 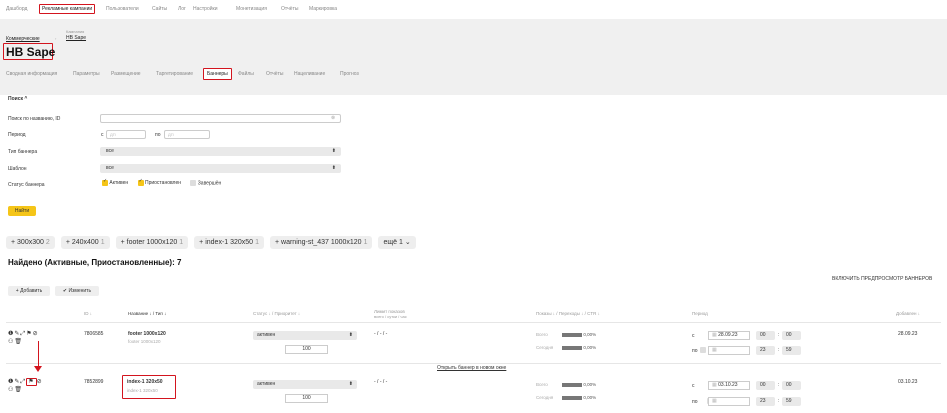 What do you see at coordinates (791, 335) in the screenshot?
I see `row-1-from-minute: 00` at bounding box center [791, 335].